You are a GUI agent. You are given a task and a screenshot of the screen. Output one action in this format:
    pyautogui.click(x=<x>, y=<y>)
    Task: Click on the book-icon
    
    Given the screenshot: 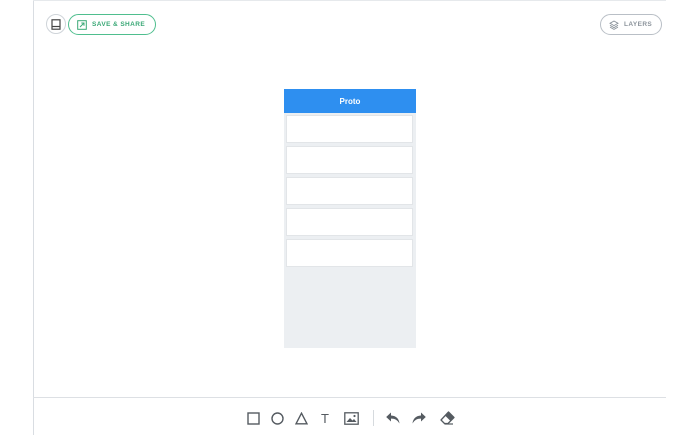 What is the action you would take?
    pyautogui.click(x=56, y=24)
    